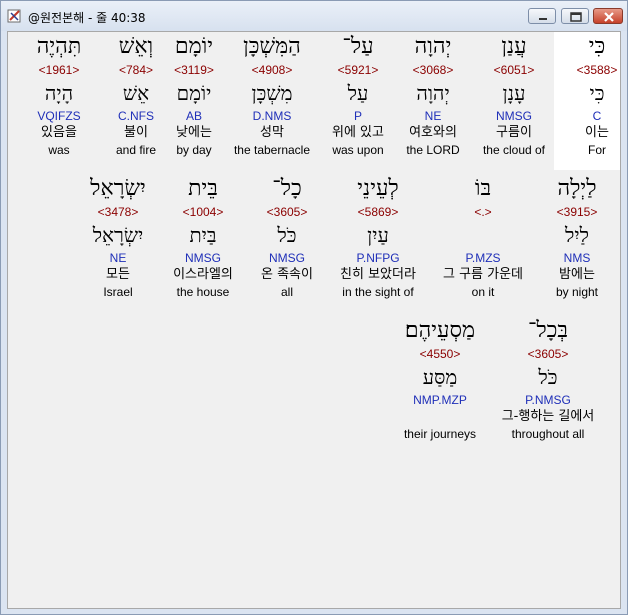 Image resolution: width=628 pixels, height=615 pixels. I want to click on lemma: עַיִן, so click(378, 235).